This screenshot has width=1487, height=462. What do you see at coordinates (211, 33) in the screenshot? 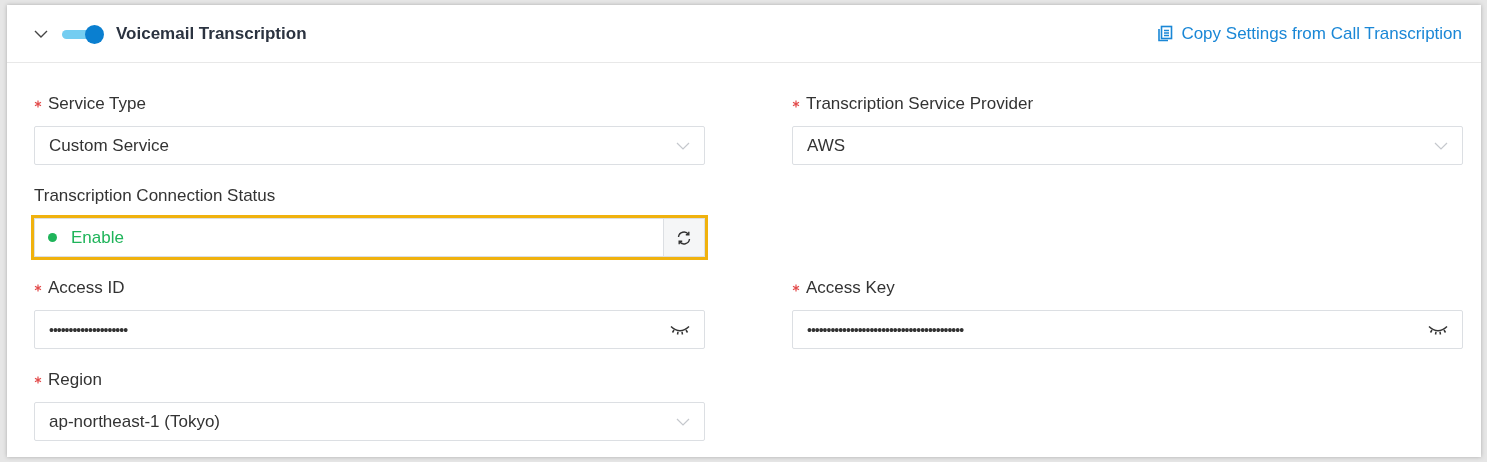
I see `section-title: Voicemail Transcription` at bounding box center [211, 33].